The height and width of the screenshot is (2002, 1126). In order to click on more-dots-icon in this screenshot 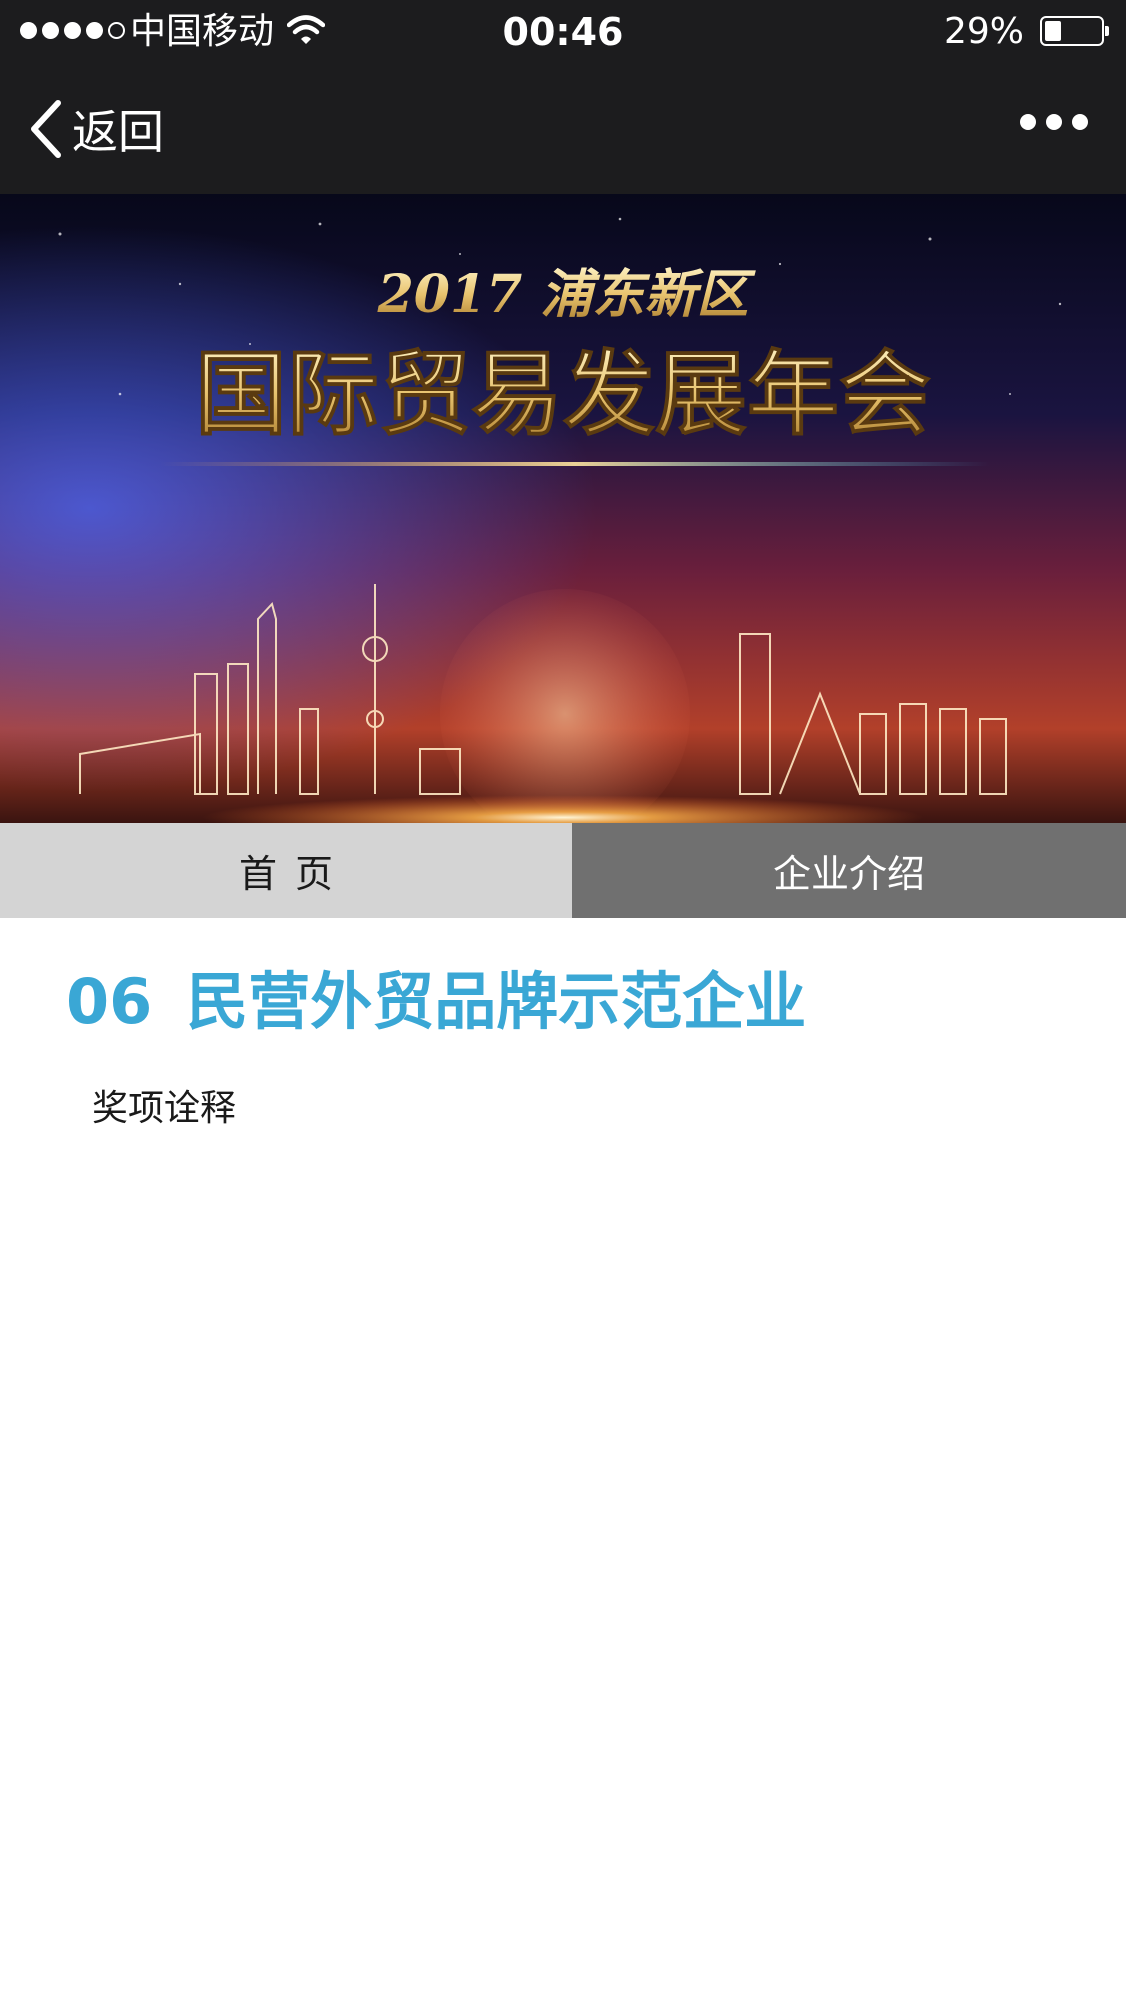, I will do `click(1054, 122)`.